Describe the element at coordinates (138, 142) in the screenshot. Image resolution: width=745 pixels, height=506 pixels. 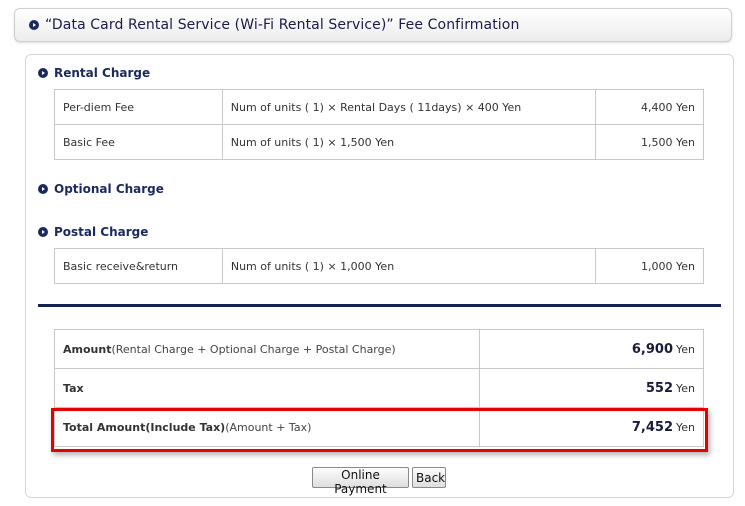
I see `fee-item: Basic Fee` at that location.